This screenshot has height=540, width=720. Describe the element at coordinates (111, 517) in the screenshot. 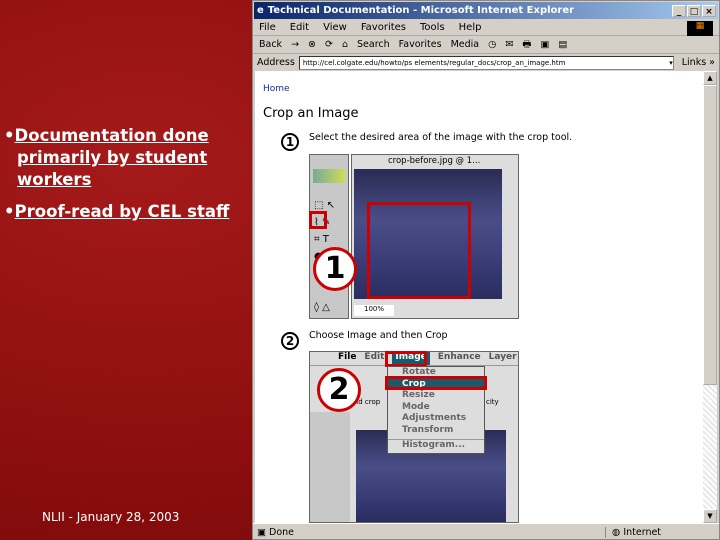

I see `slide-footer: NLII - January 28, 2003` at that location.